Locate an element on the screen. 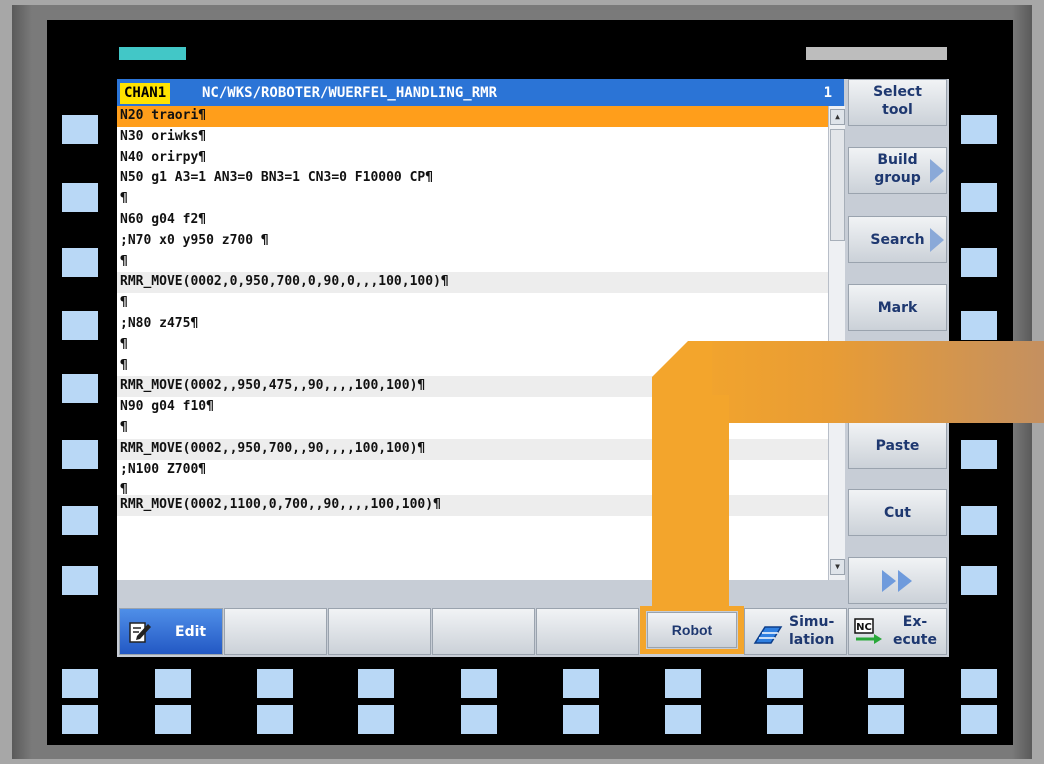 The width and height of the screenshot is (1044, 764). bottom-hardkey-5b is located at coordinates (479, 719).